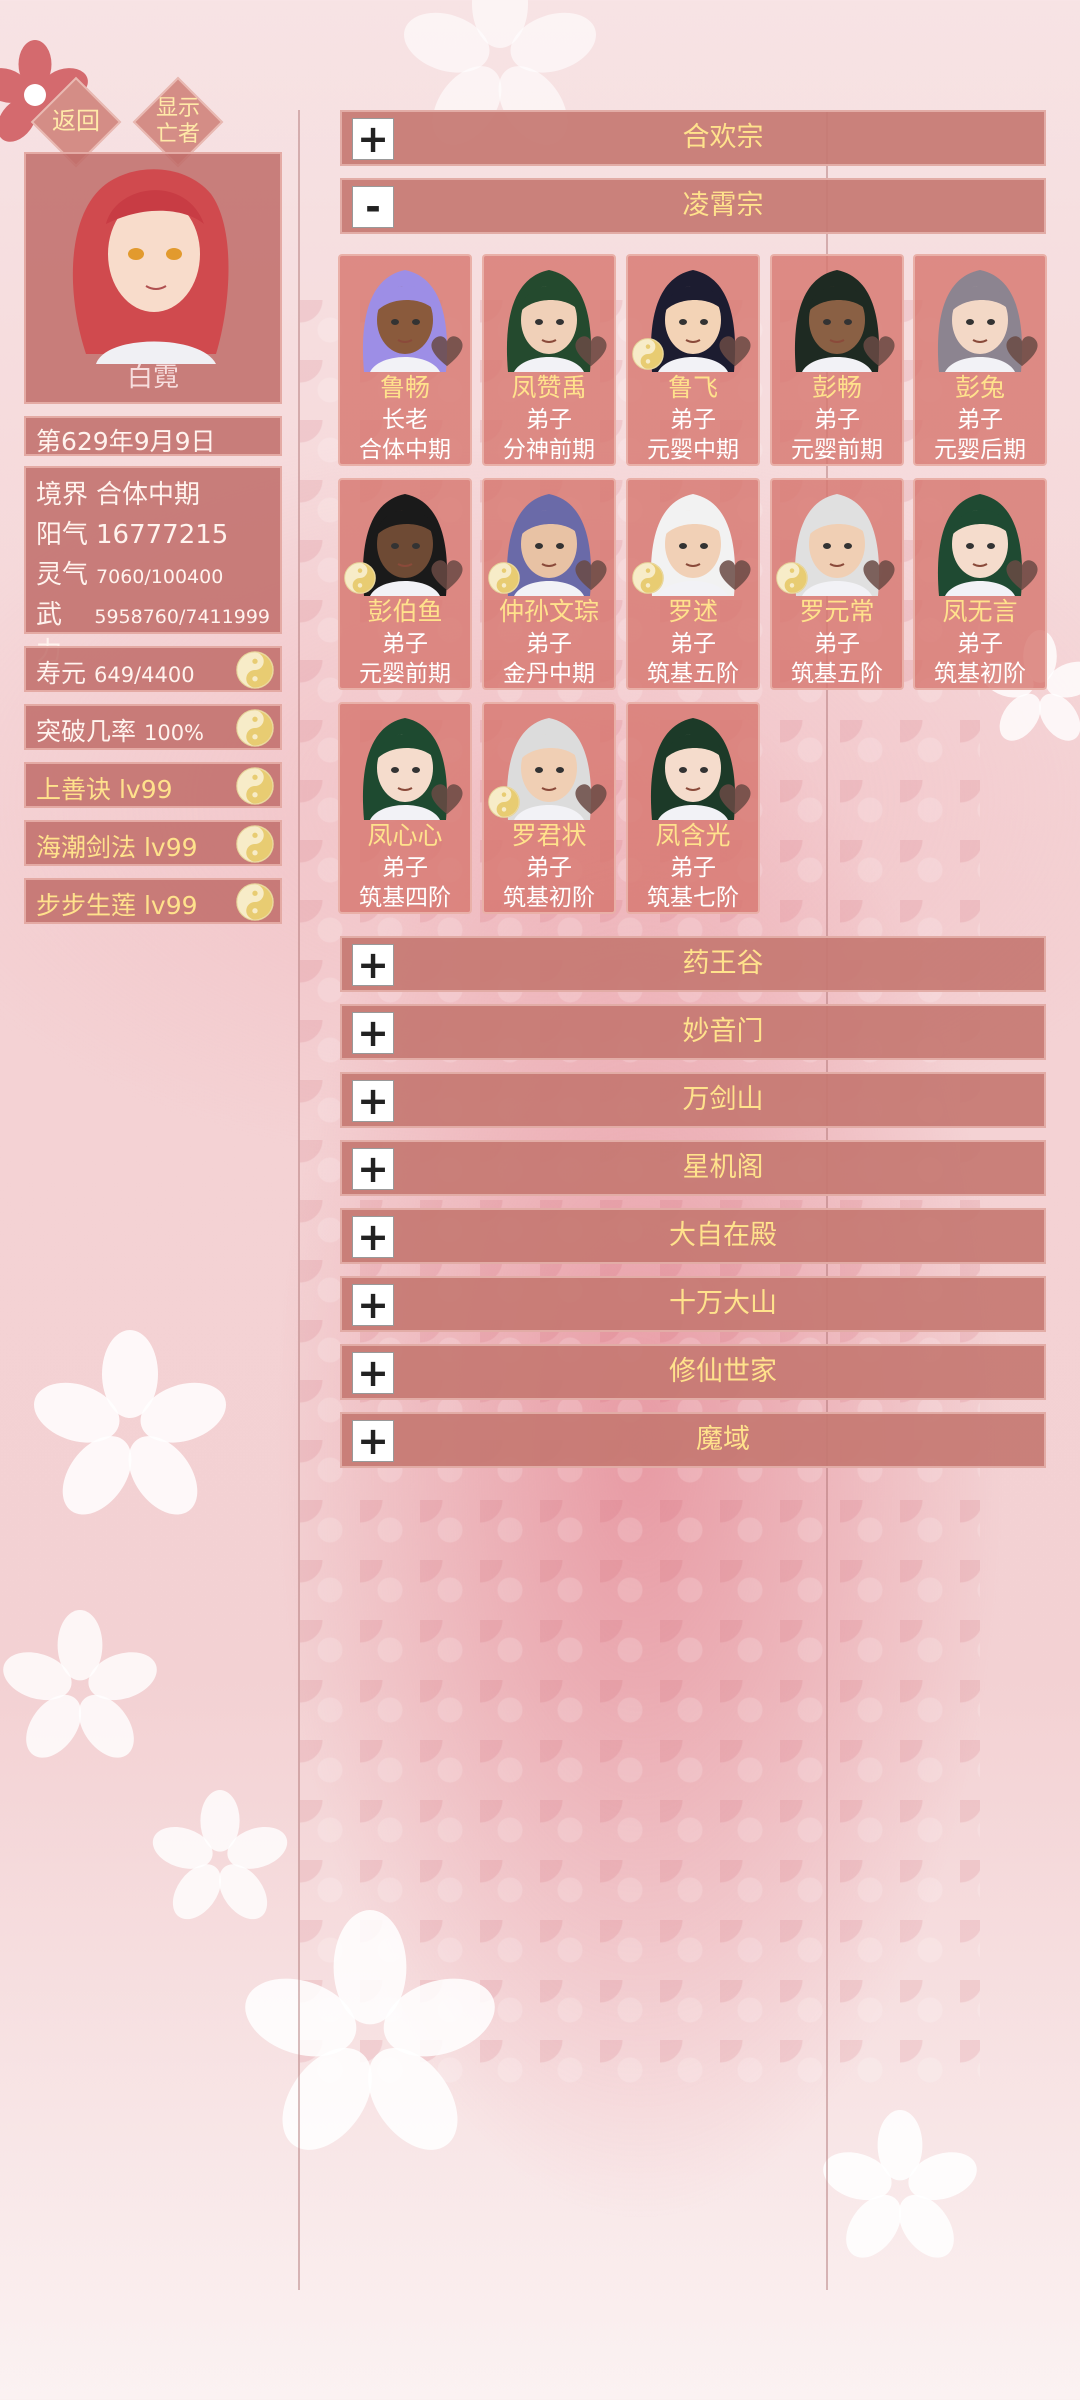  I want to click on sect-row: + 药王谷, so click(693, 964).